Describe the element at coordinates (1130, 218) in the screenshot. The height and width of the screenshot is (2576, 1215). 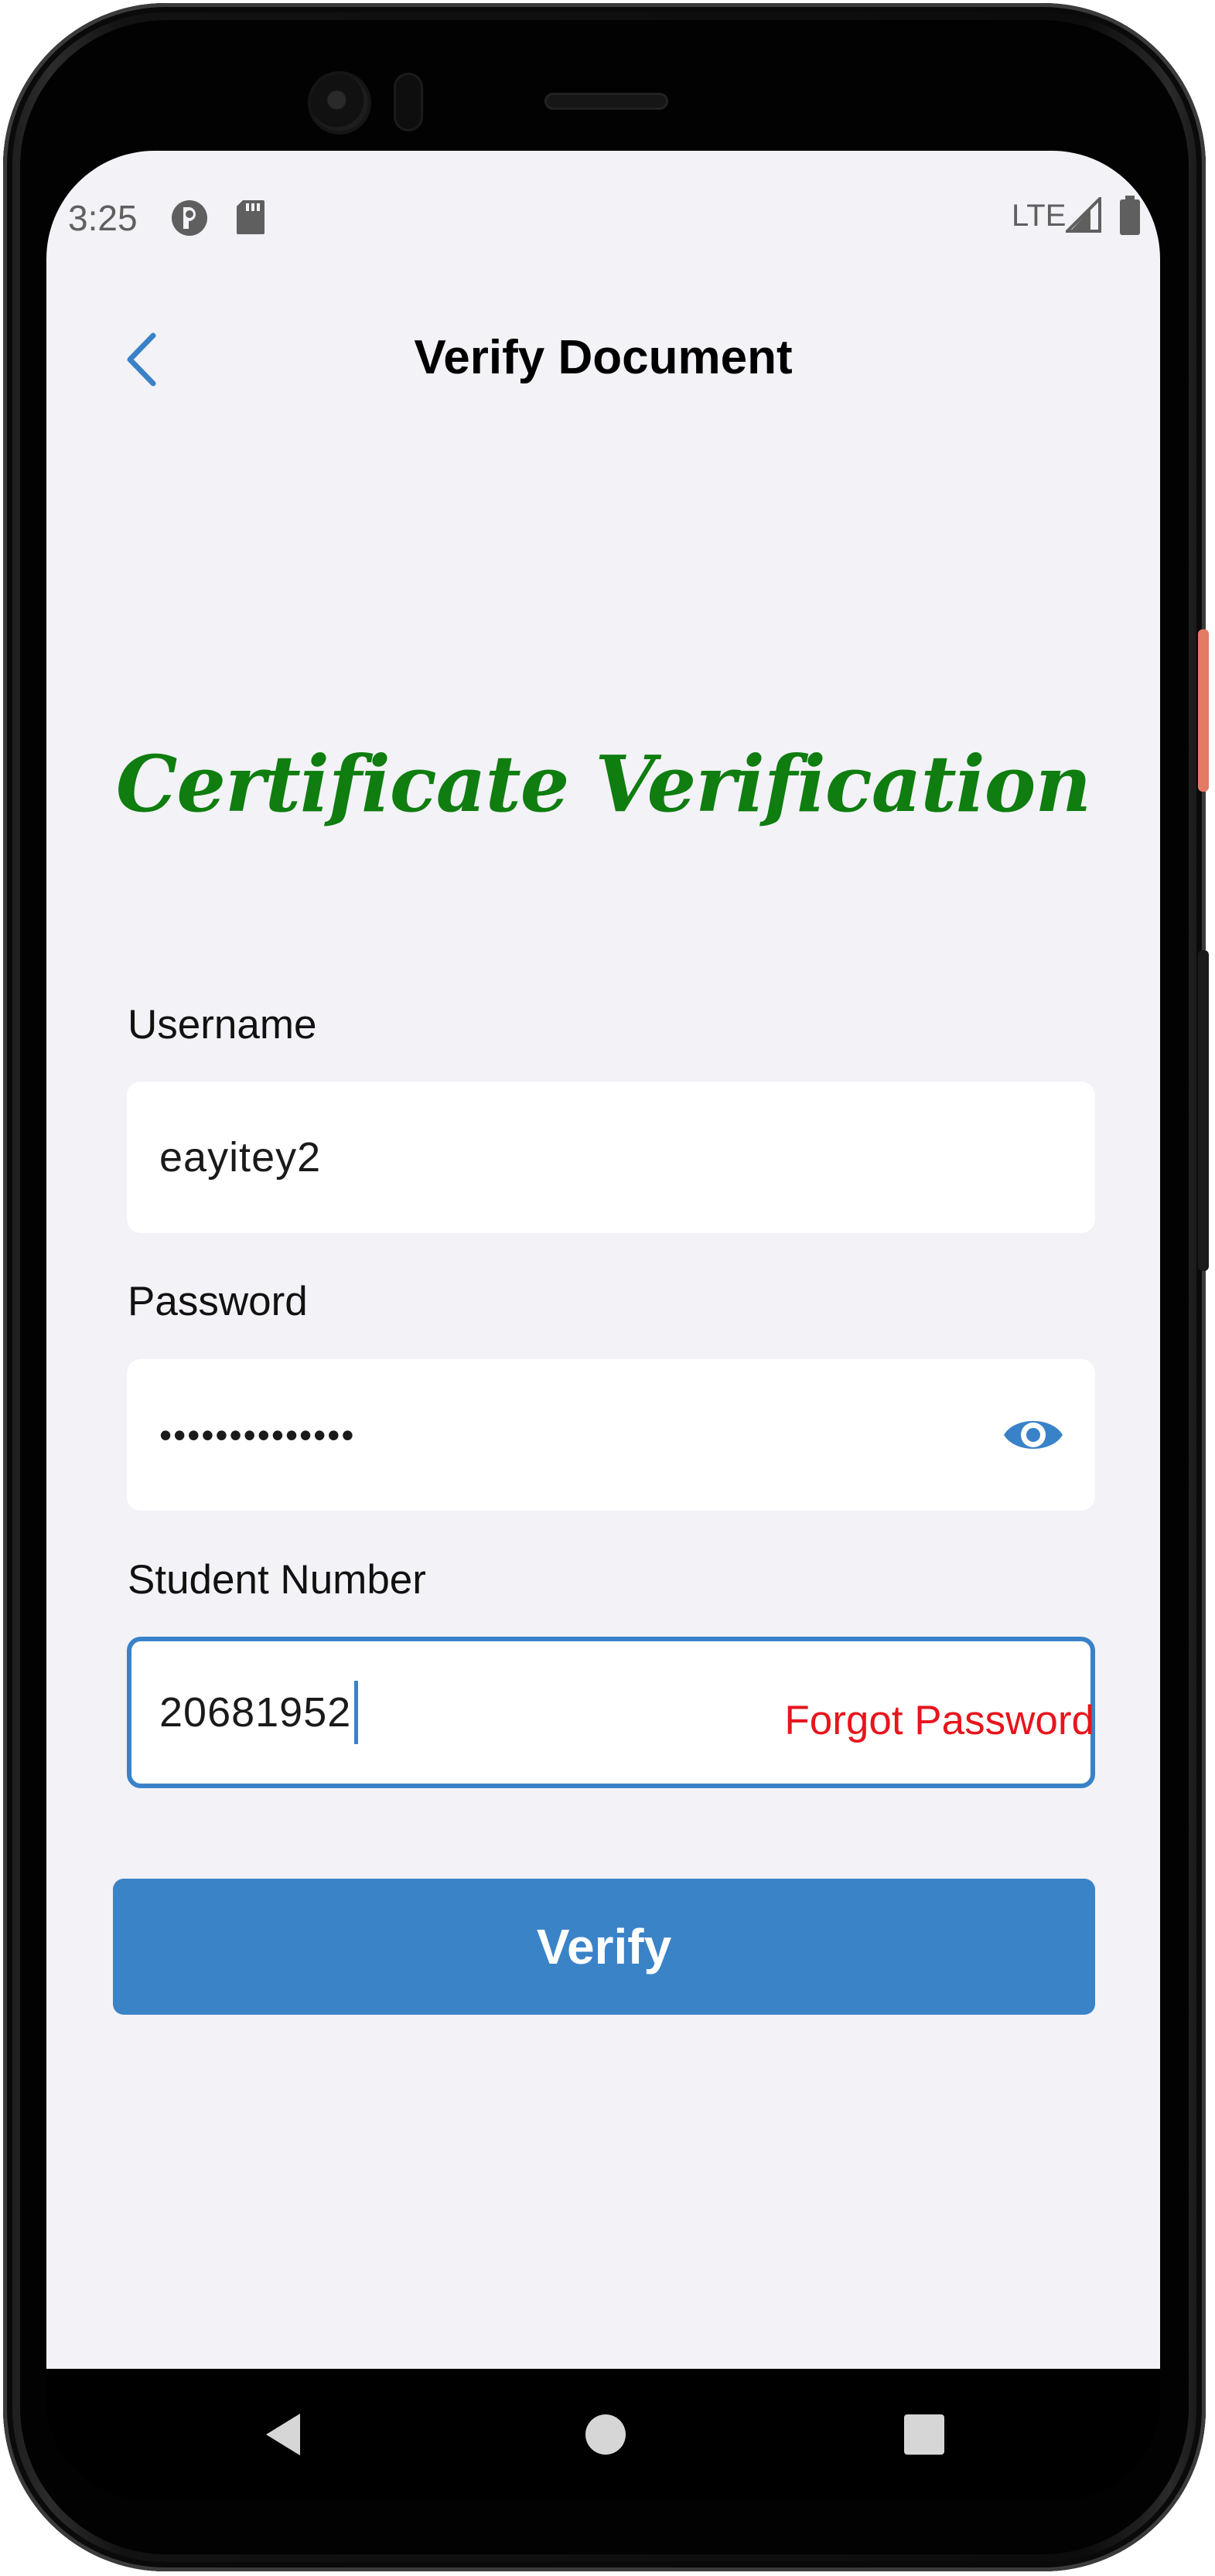
I see `battery-icon` at that location.